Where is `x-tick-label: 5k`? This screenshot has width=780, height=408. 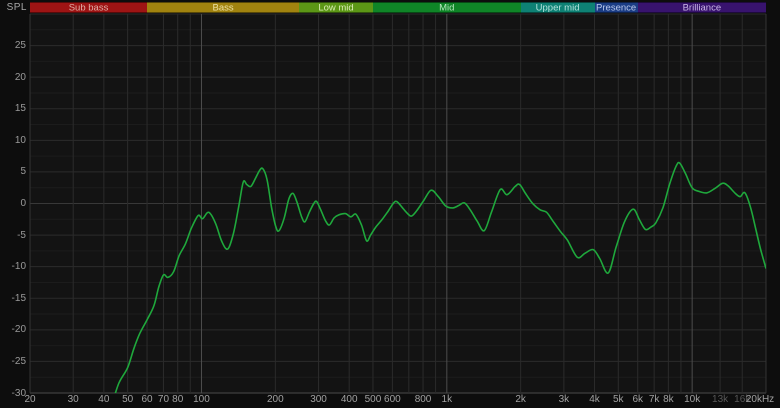 x-tick-label: 5k is located at coordinates (618, 399).